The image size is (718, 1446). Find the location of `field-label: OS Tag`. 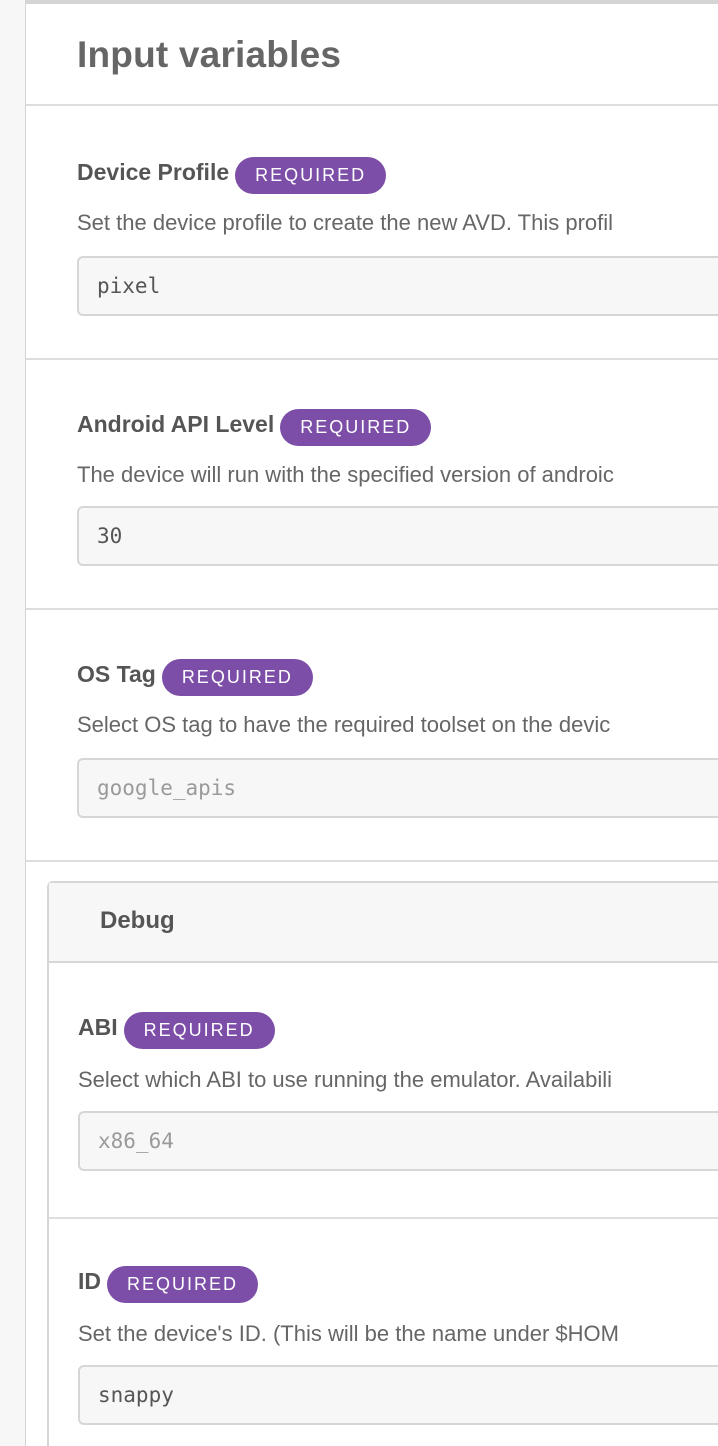

field-label: OS Tag is located at coordinates (116, 674).